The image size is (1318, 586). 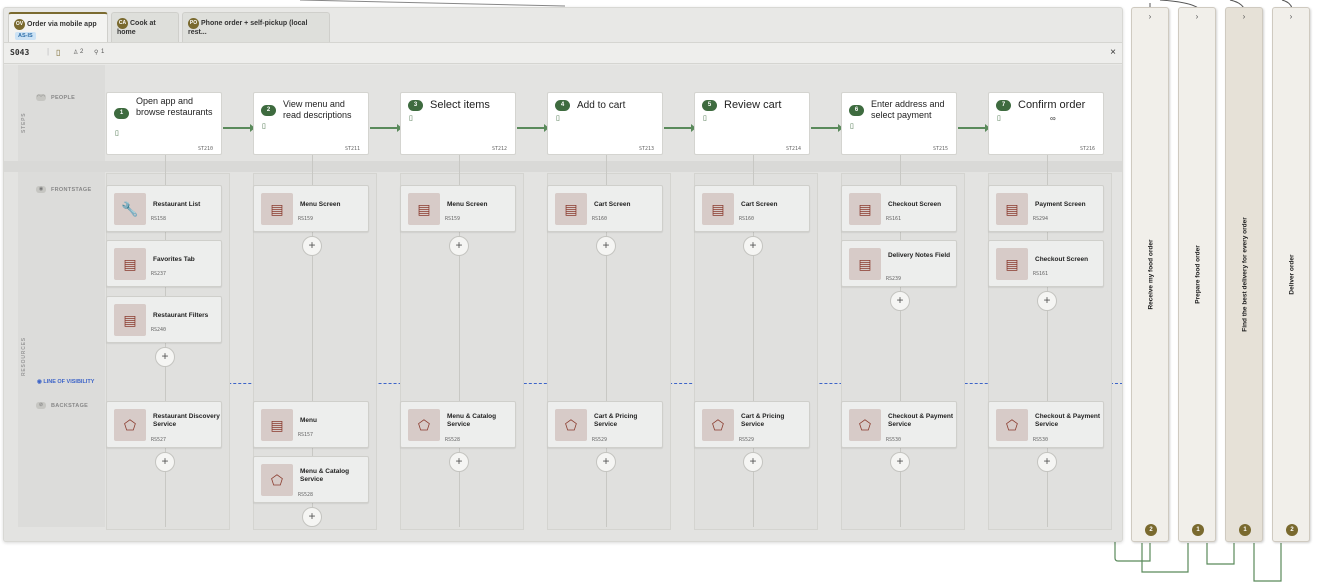 What do you see at coordinates (75, 52) in the screenshot?
I see `persona-icon: ♙` at bounding box center [75, 52].